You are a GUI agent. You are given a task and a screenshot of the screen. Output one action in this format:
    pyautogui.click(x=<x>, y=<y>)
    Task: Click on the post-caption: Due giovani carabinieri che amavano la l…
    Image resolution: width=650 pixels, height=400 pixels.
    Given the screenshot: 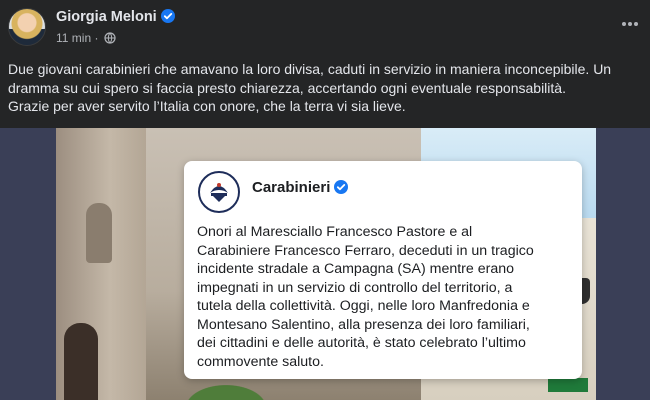 What is the action you would take?
    pyautogui.click(x=329, y=88)
    